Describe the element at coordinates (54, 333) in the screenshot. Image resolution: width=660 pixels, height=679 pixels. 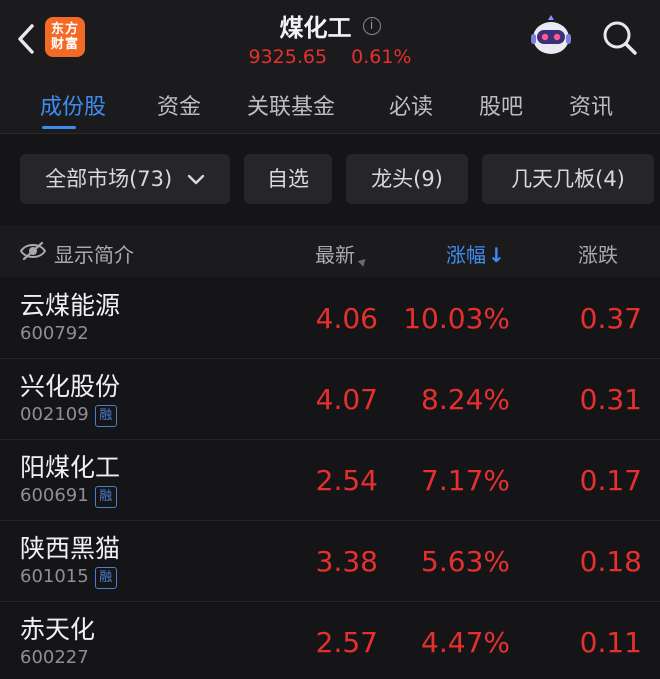
I see `stock-code: 600792` at that location.